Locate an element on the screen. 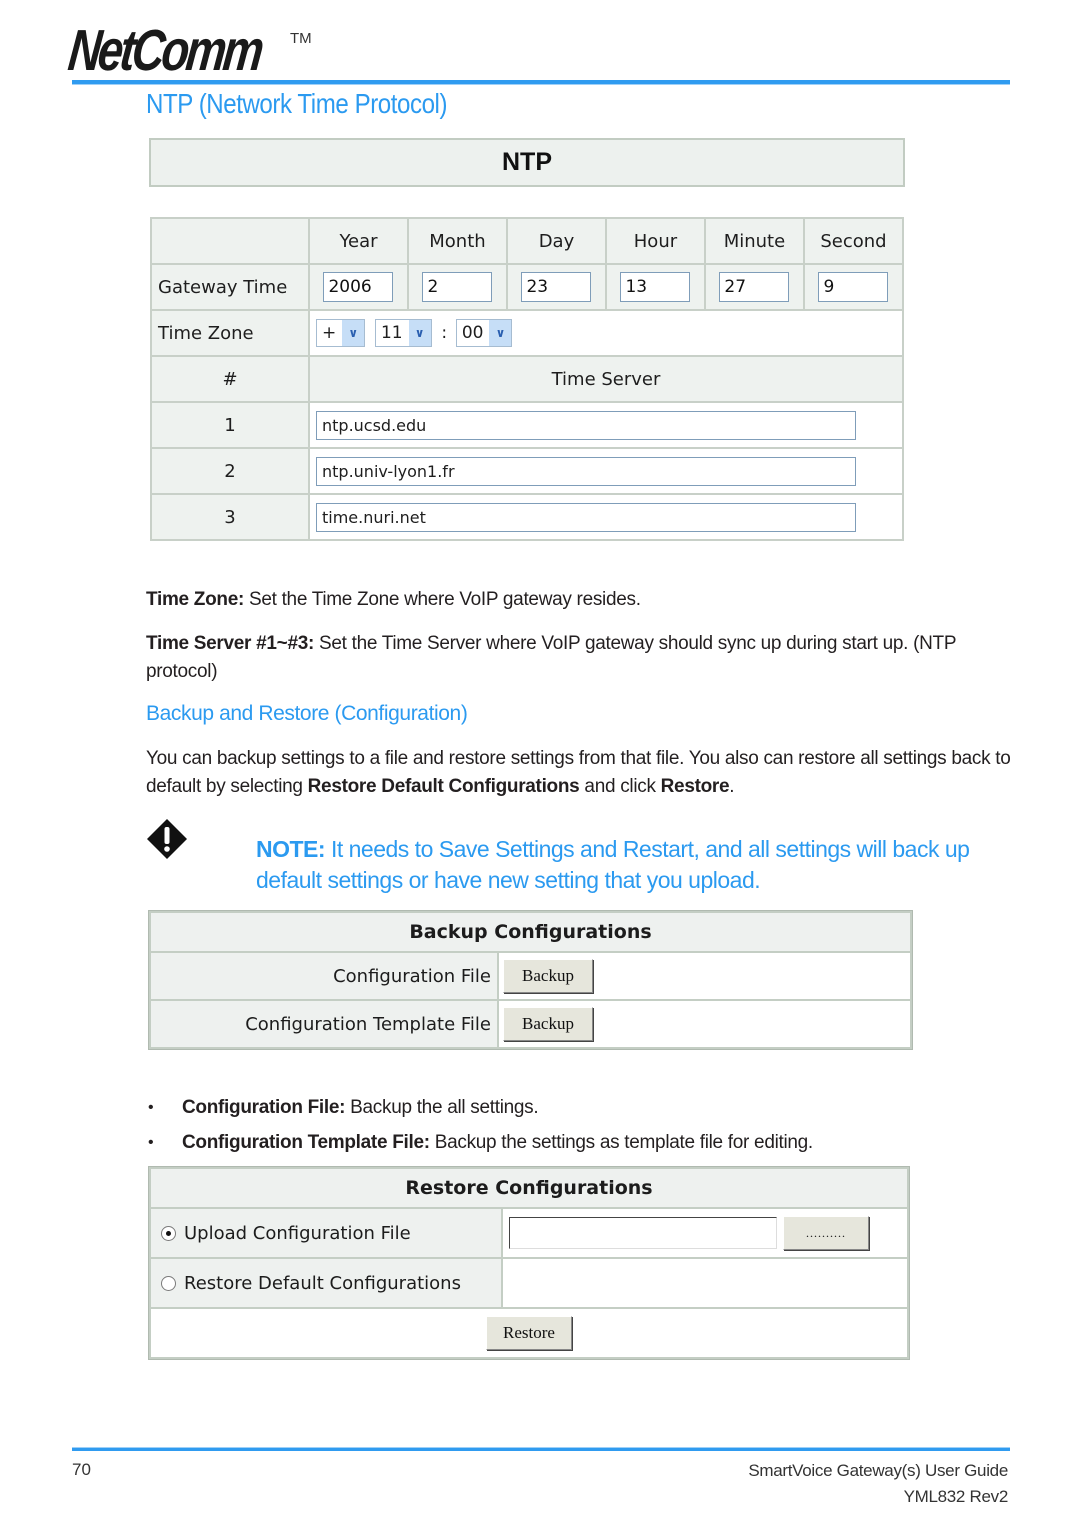 This screenshot has width=1080, height=1532. column-header-second: Second is located at coordinates (853, 241).